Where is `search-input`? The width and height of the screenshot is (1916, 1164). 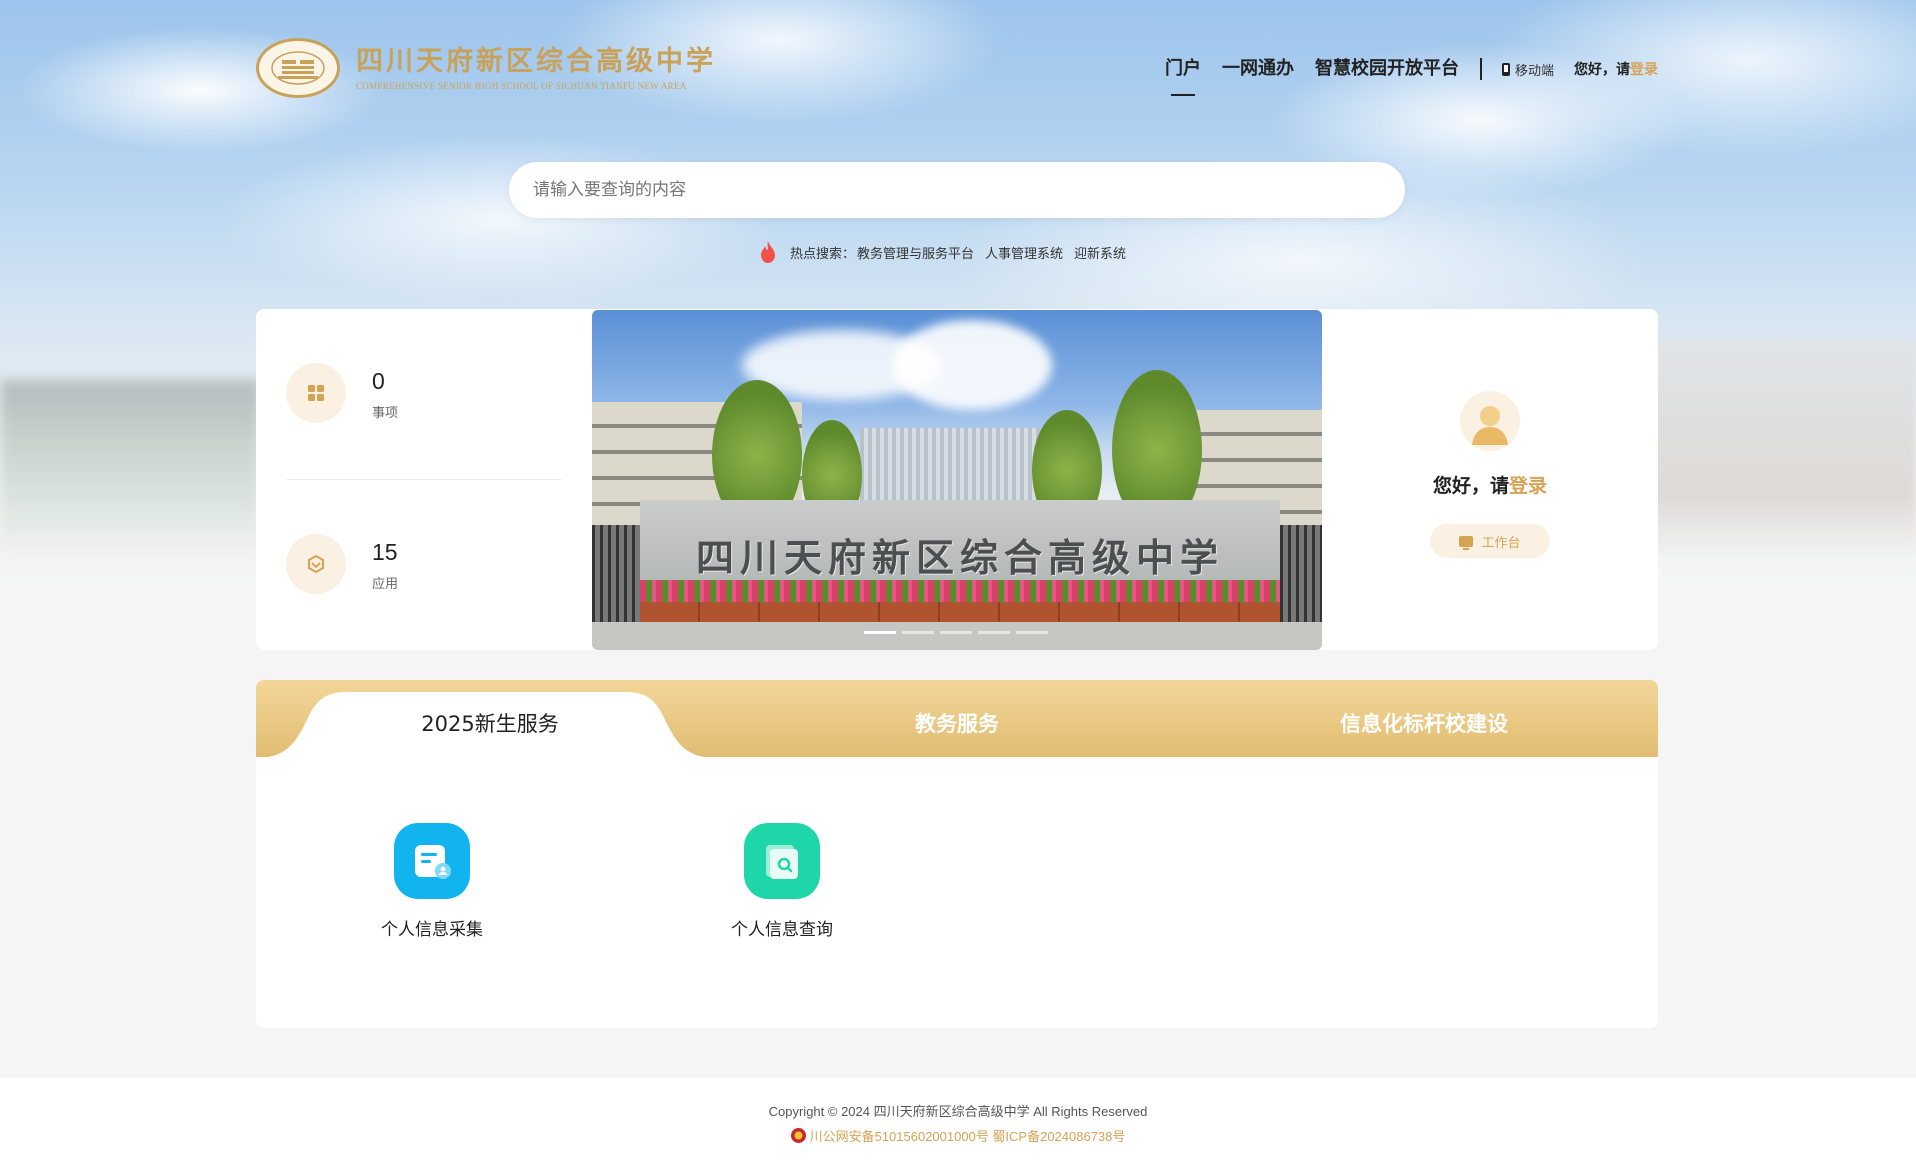
search-input is located at coordinates (957, 190).